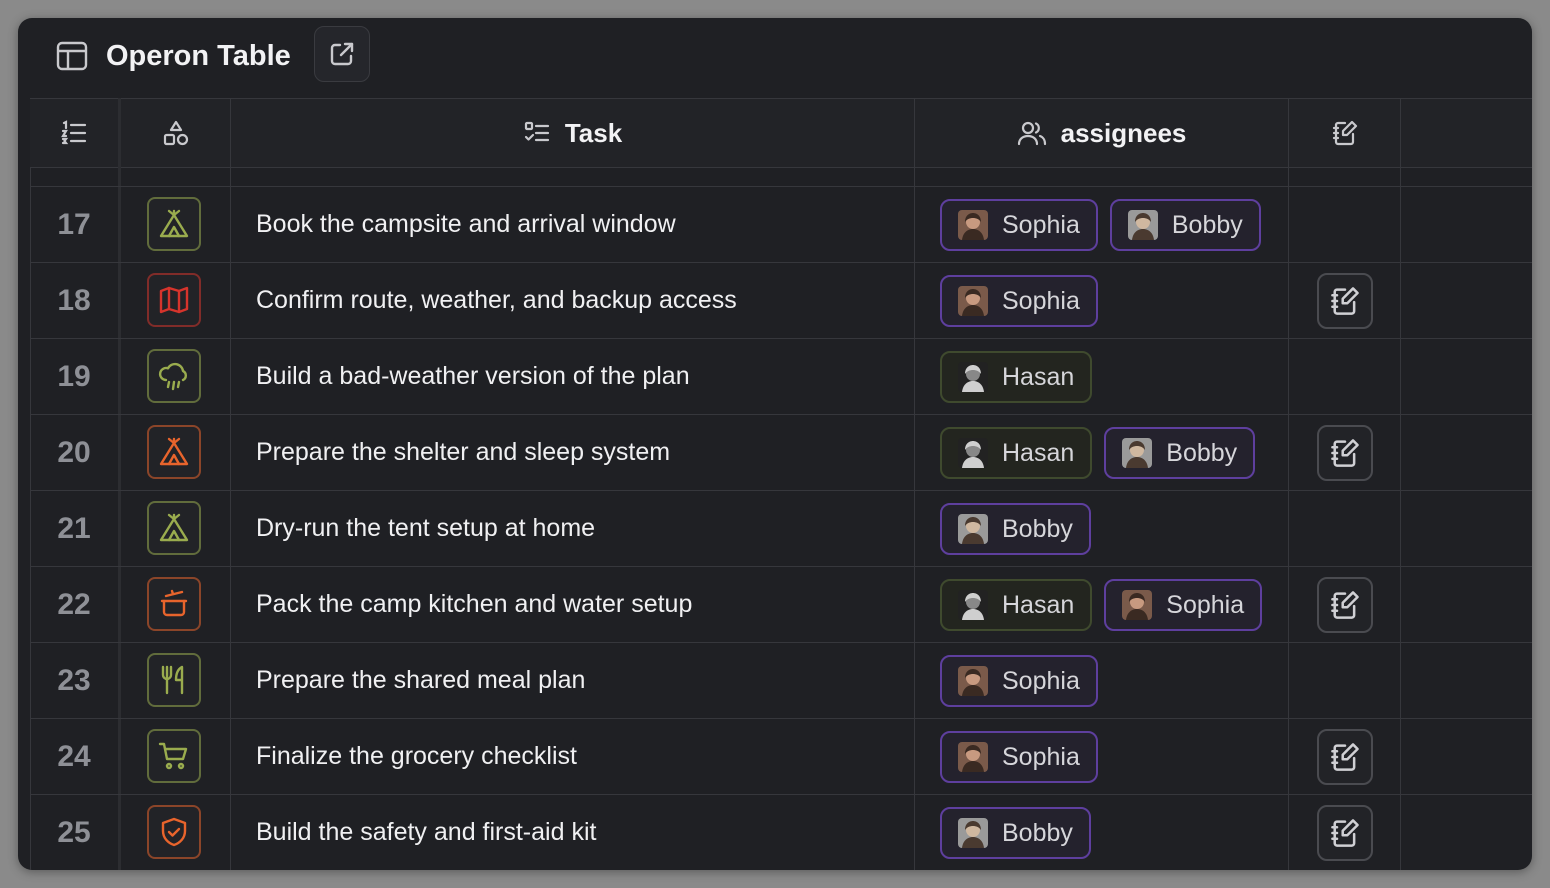 This screenshot has height=888, width=1550. What do you see at coordinates (463, 452) in the screenshot?
I see `task-cell: Prepare the shelter and sleep system` at bounding box center [463, 452].